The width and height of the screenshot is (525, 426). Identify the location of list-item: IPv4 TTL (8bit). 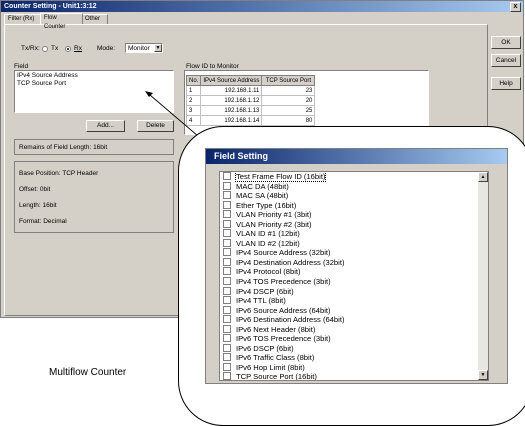
(354, 301).